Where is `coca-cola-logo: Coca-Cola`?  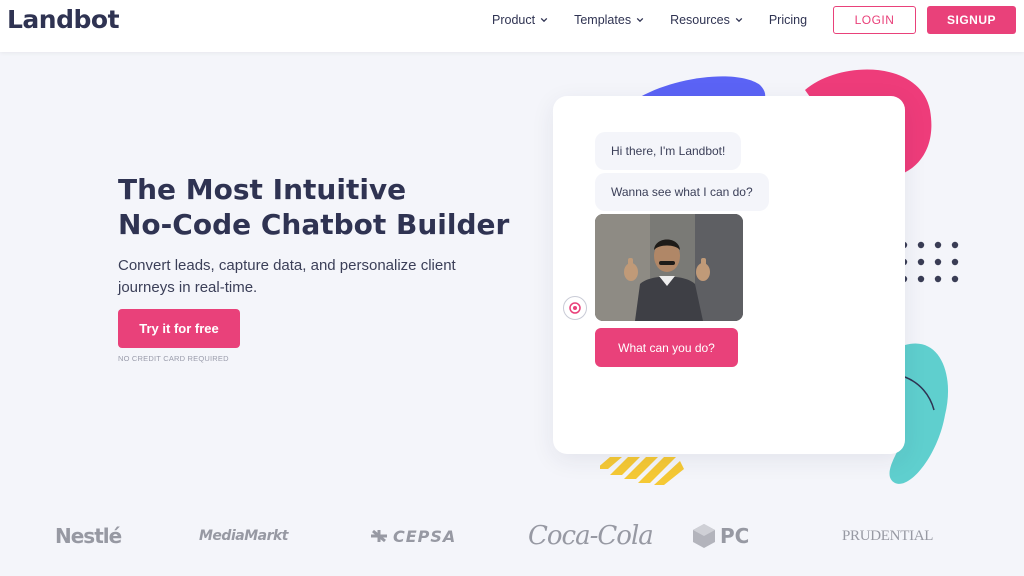 coca-cola-logo: Coca-Cola is located at coordinates (591, 536).